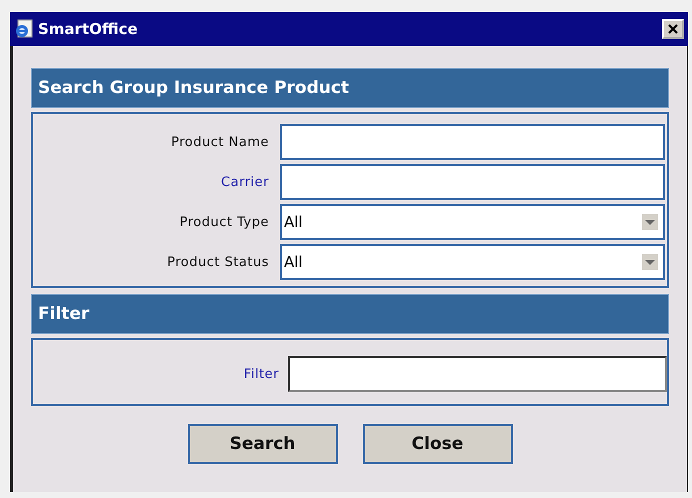  I want to click on dialog-button: Search, so click(263, 444).